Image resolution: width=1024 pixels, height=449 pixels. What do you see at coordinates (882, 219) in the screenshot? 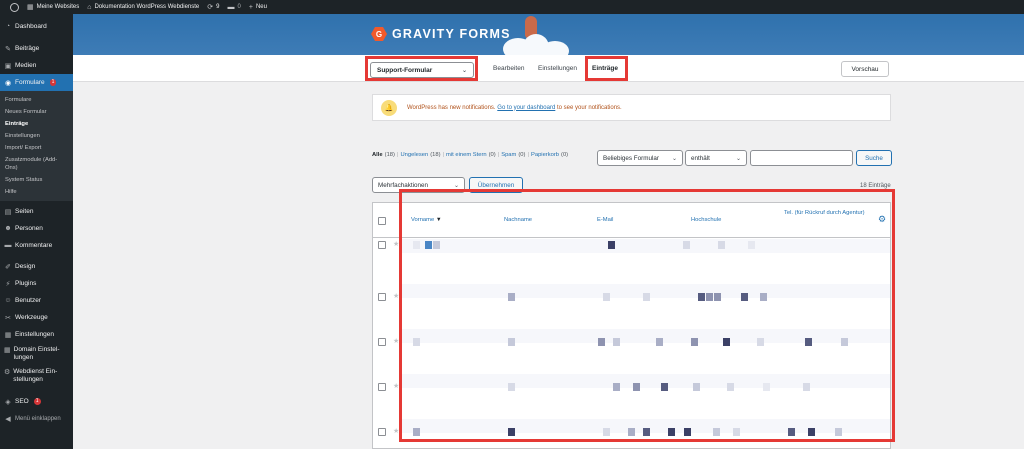
I see `column-settings-gear-icon: ⚙` at bounding box center [882, 219].